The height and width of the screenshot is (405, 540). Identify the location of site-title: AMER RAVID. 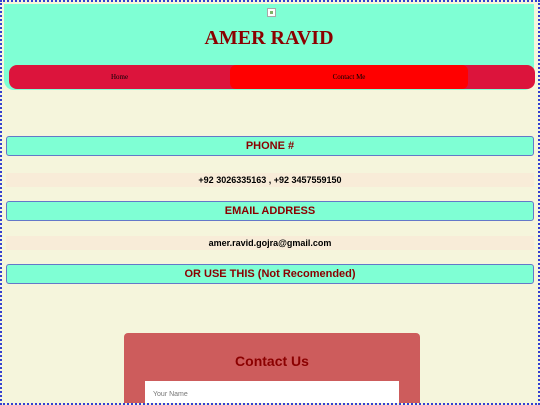
(269, 38).